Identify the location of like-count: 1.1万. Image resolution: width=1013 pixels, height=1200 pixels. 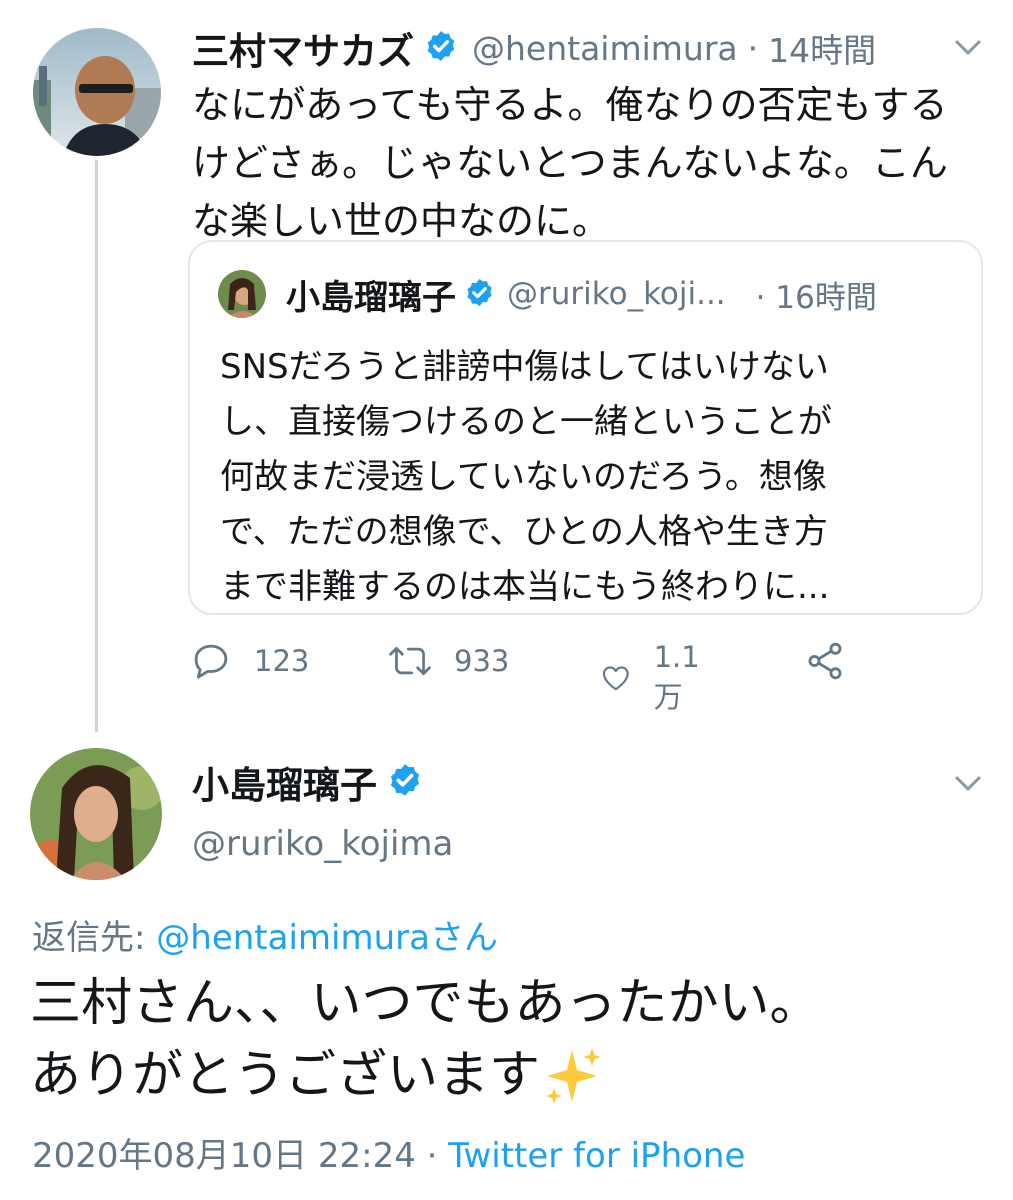
(676, 677).